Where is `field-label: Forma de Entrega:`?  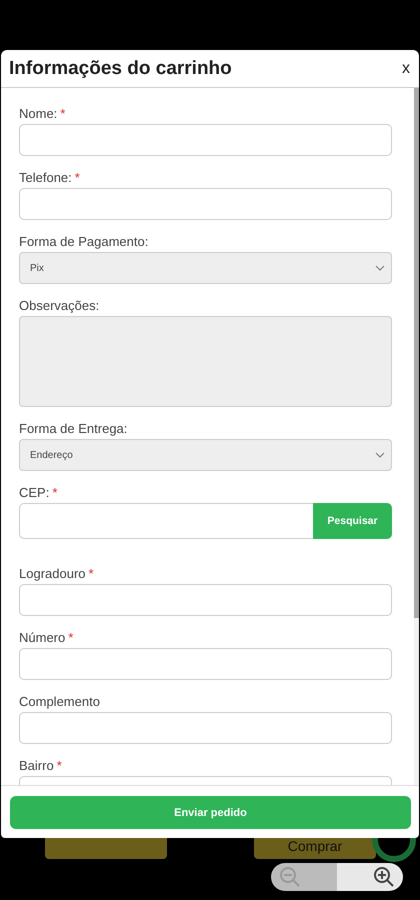
field-label: Forma de Entrega: is located at coordinates (73, 429).